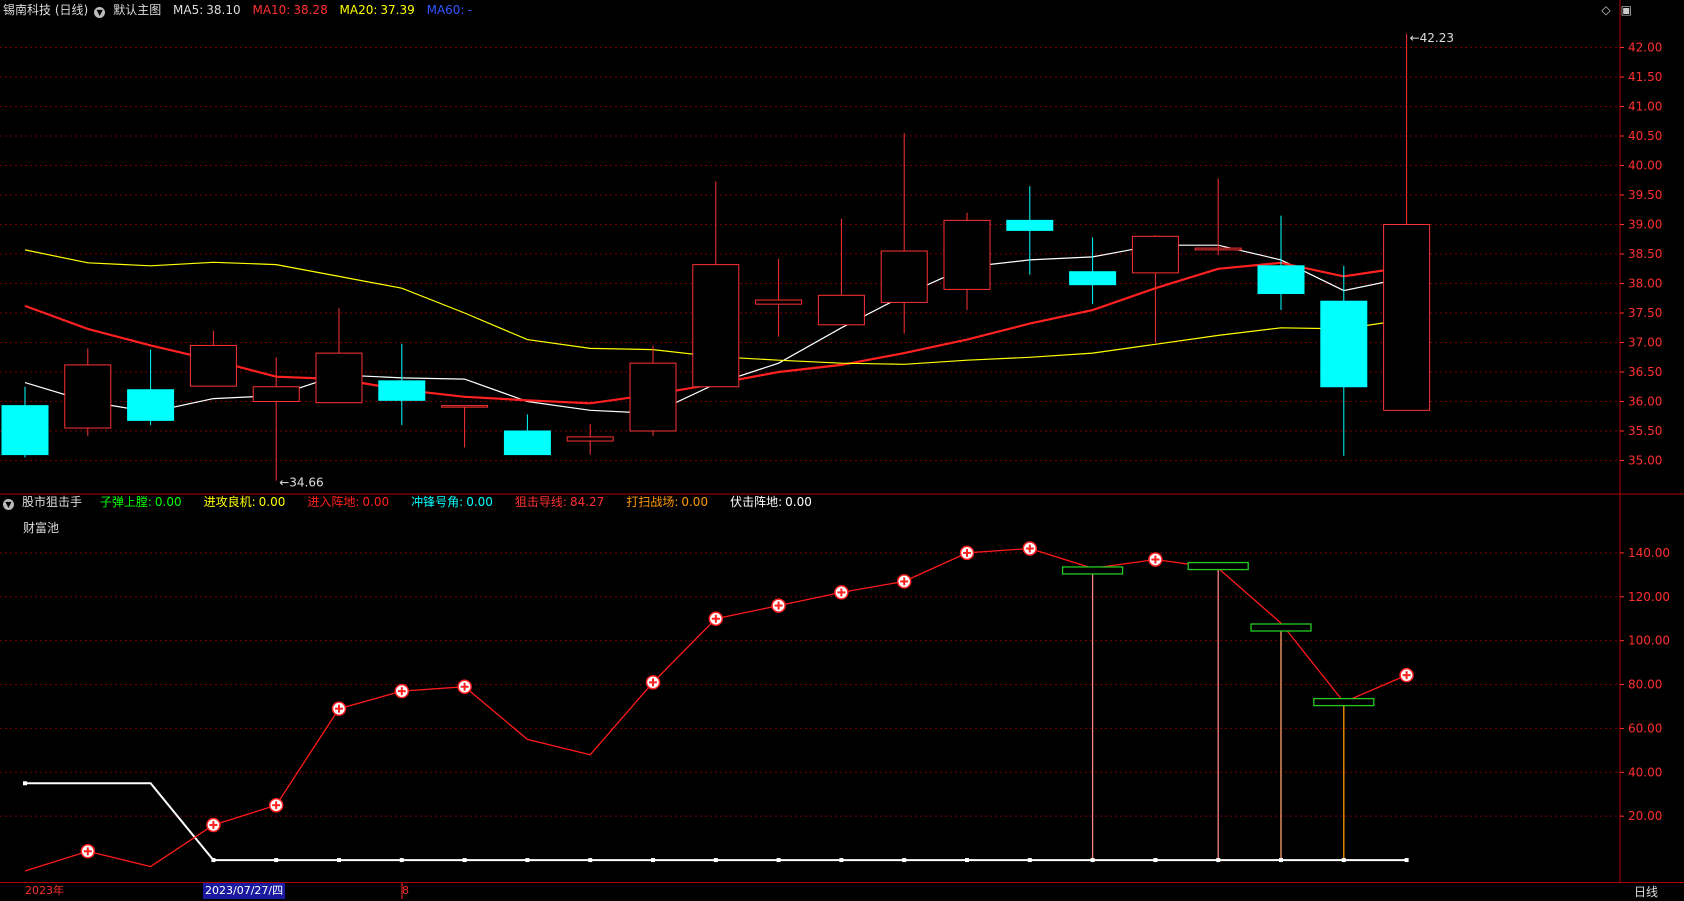 The image size is (1684, 901). I want to click on y-tick-label: 37.00, so click(1645, 343).